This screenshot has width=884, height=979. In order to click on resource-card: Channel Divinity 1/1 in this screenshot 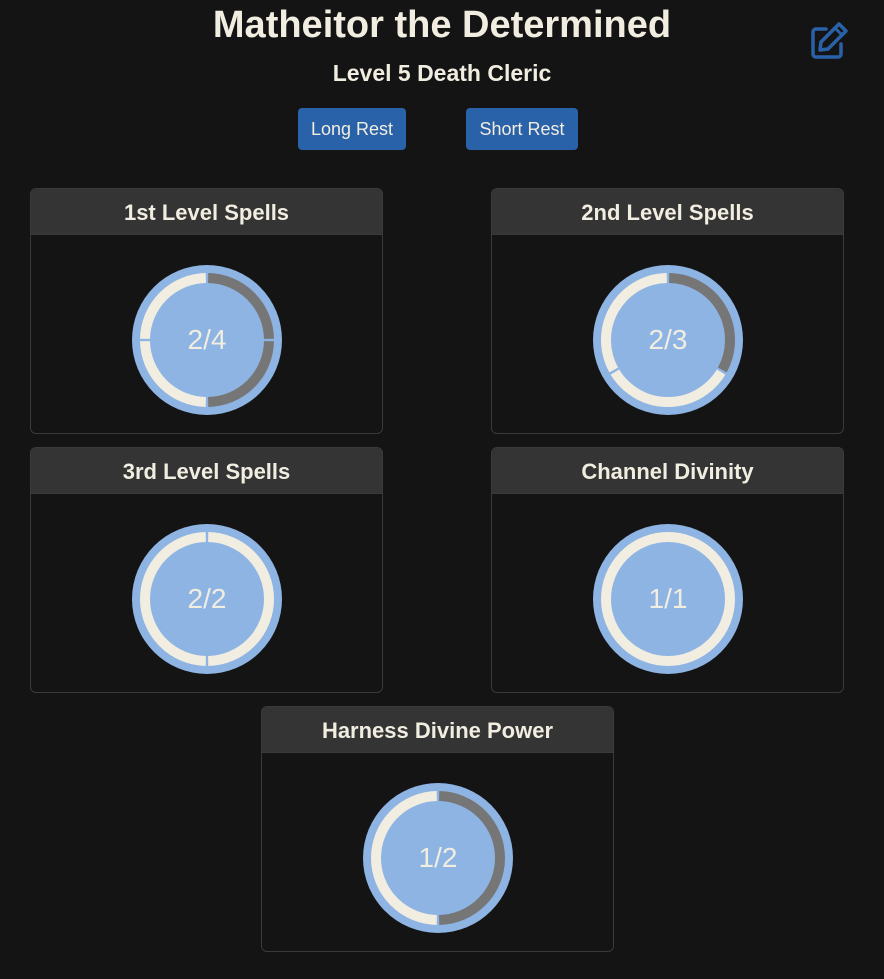, I will do `click(667, 570)`.